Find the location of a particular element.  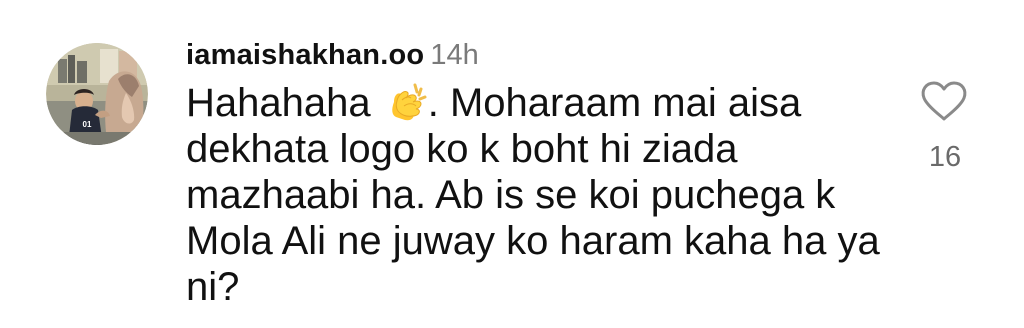

comment-text-start: Hahahaha is located at coordinates (284, 103).